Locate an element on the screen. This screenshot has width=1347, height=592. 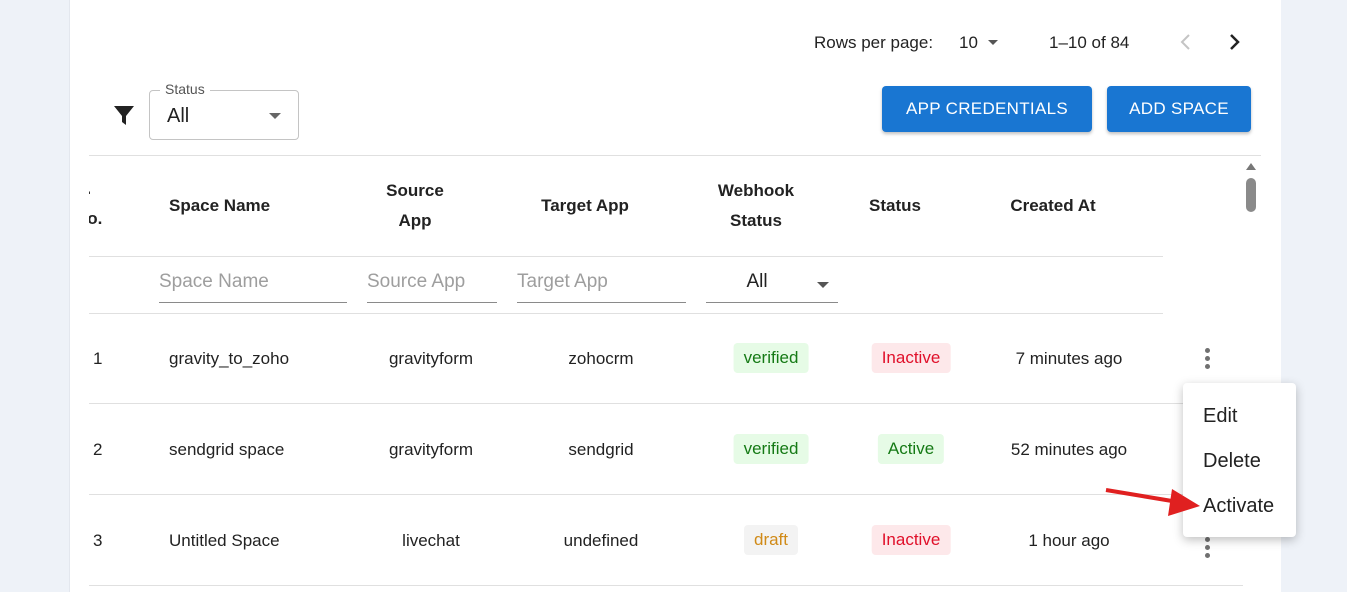
header-created-at: Created At is located at coordinates (1053, 206).